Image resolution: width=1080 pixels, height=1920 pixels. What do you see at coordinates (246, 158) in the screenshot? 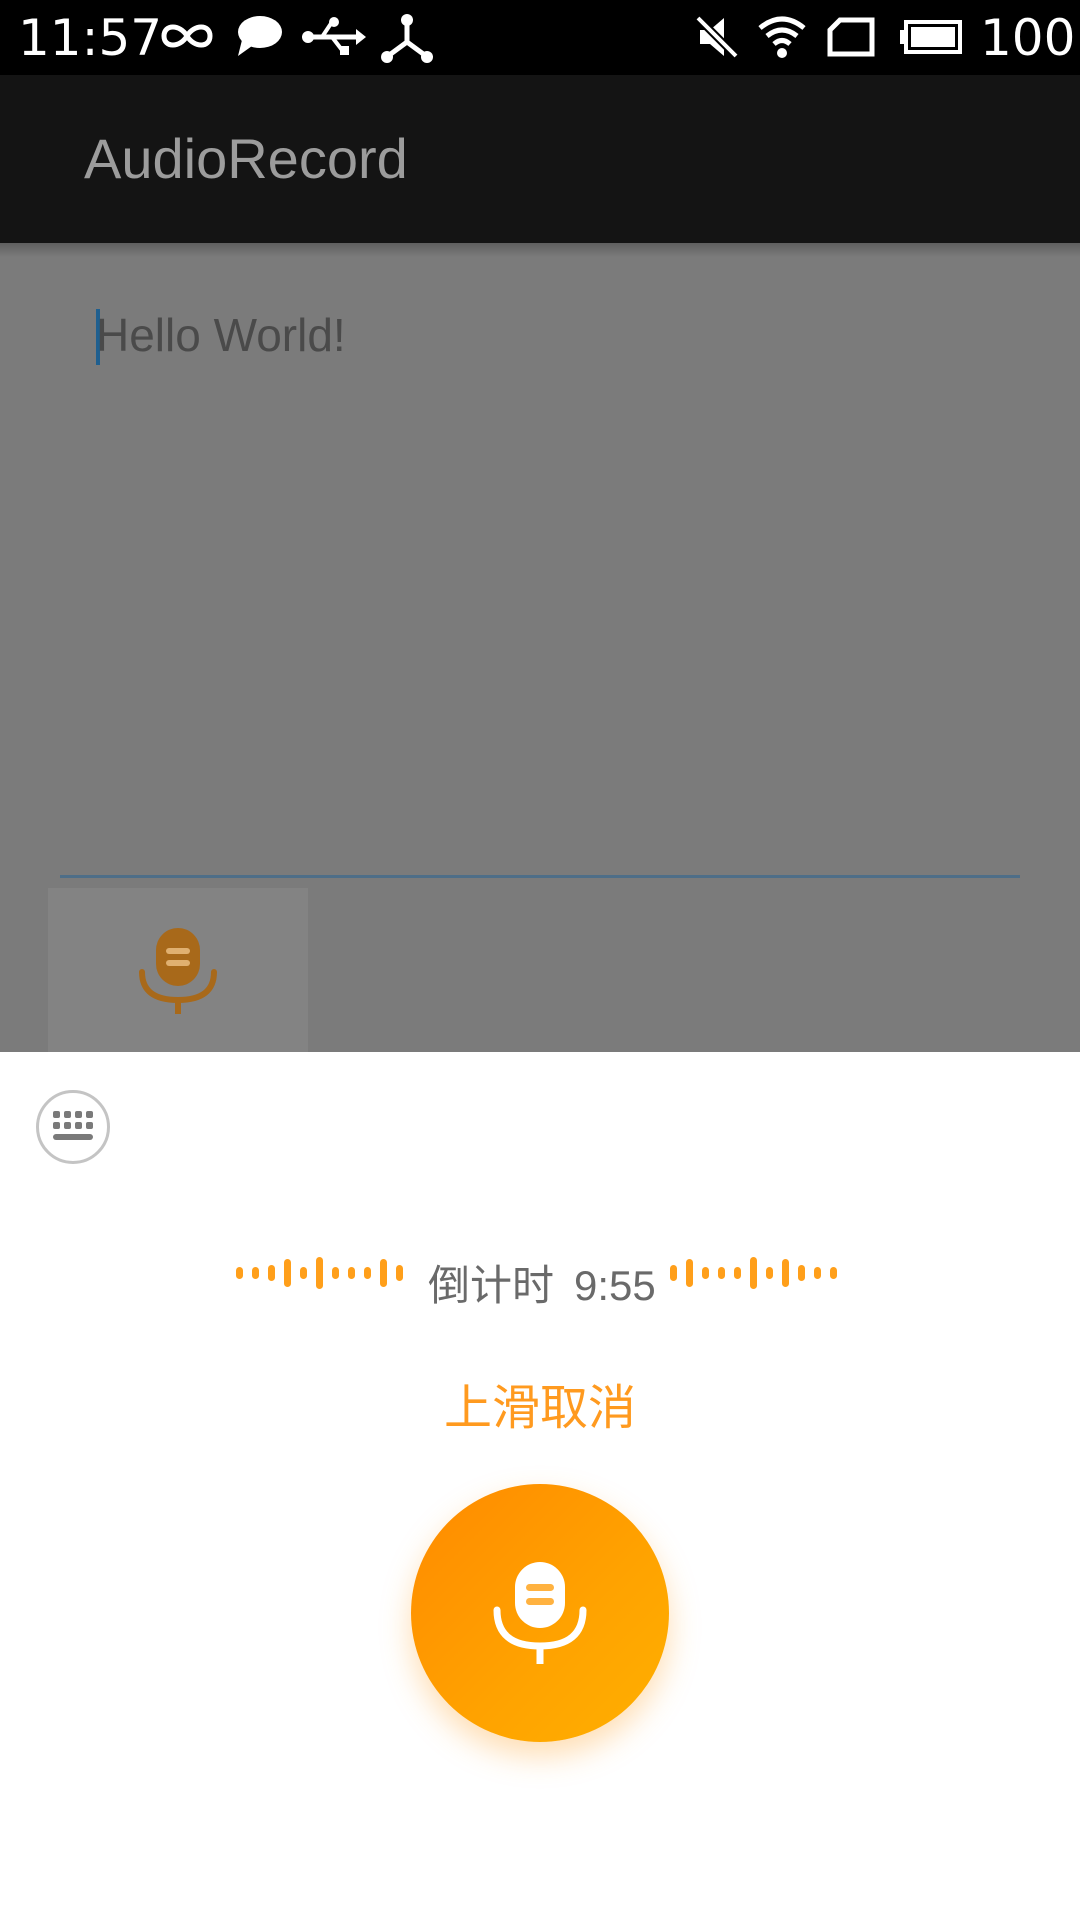
I see `app-title: AudioRecord` at bounding box center [246, 158].